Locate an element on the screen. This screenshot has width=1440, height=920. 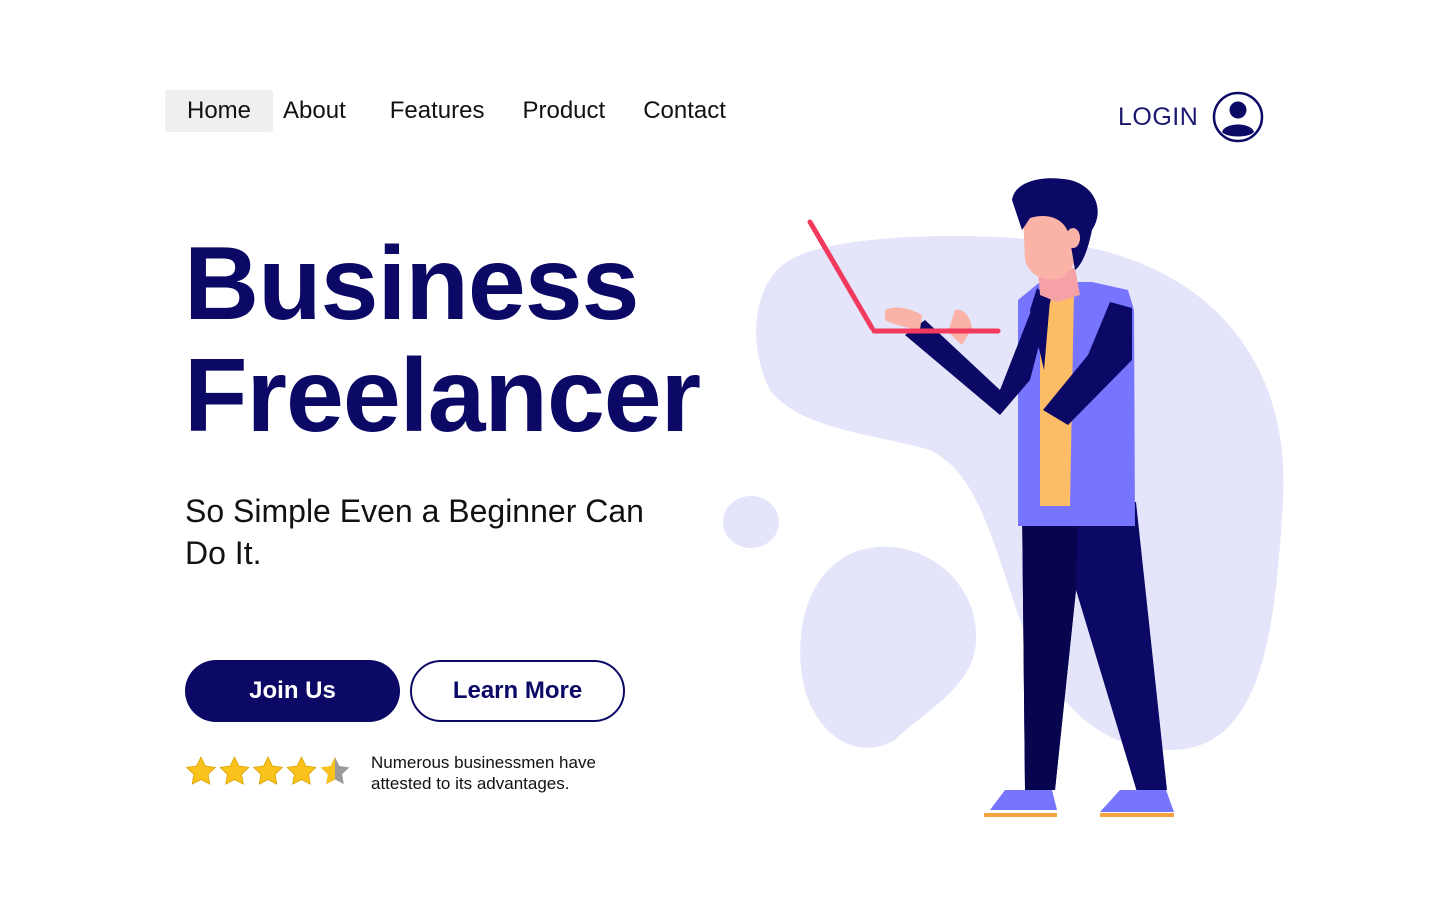
login-button: LOGIN is located at coordinates (1191, 117).